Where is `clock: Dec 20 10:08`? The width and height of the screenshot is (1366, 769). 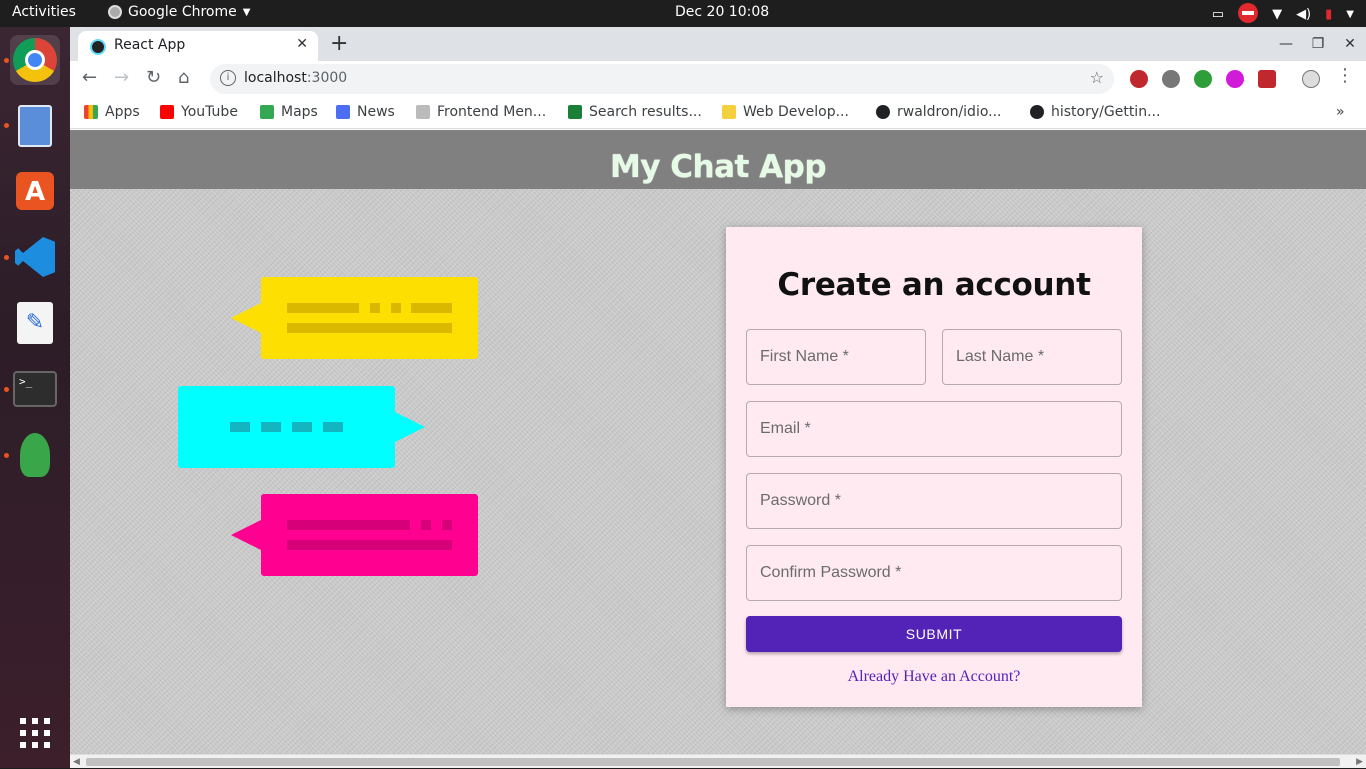
clock: Dec 20 10:08 is located at coordinates (722, 12).